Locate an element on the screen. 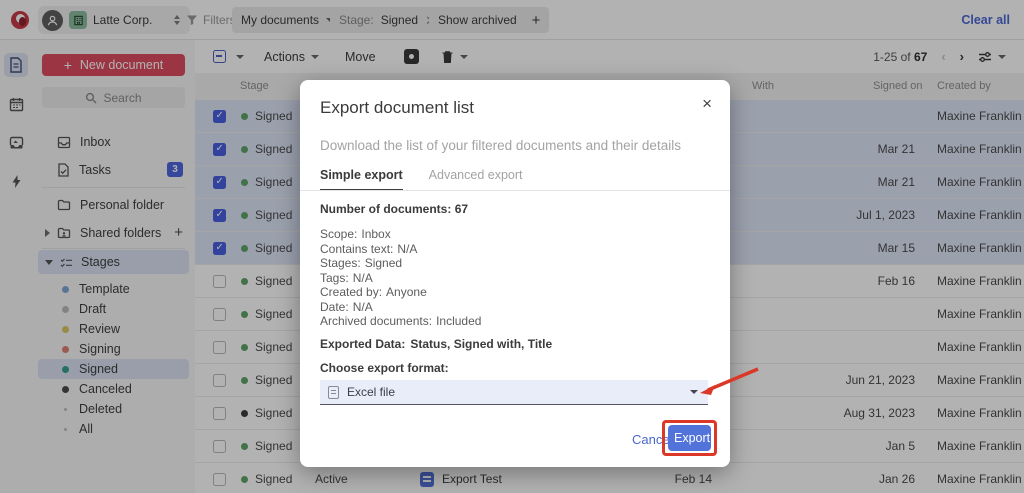 Image resolution: width=1024 pixels, height=493 pixels. filter-summary-line: Tags: N/A is located at coordinates (346, 277).